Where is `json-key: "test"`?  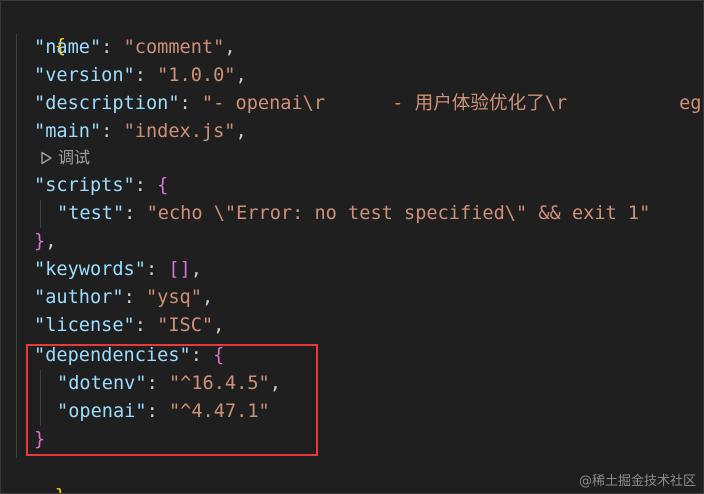 json-key: "test" is located at coordinates (91, 213).